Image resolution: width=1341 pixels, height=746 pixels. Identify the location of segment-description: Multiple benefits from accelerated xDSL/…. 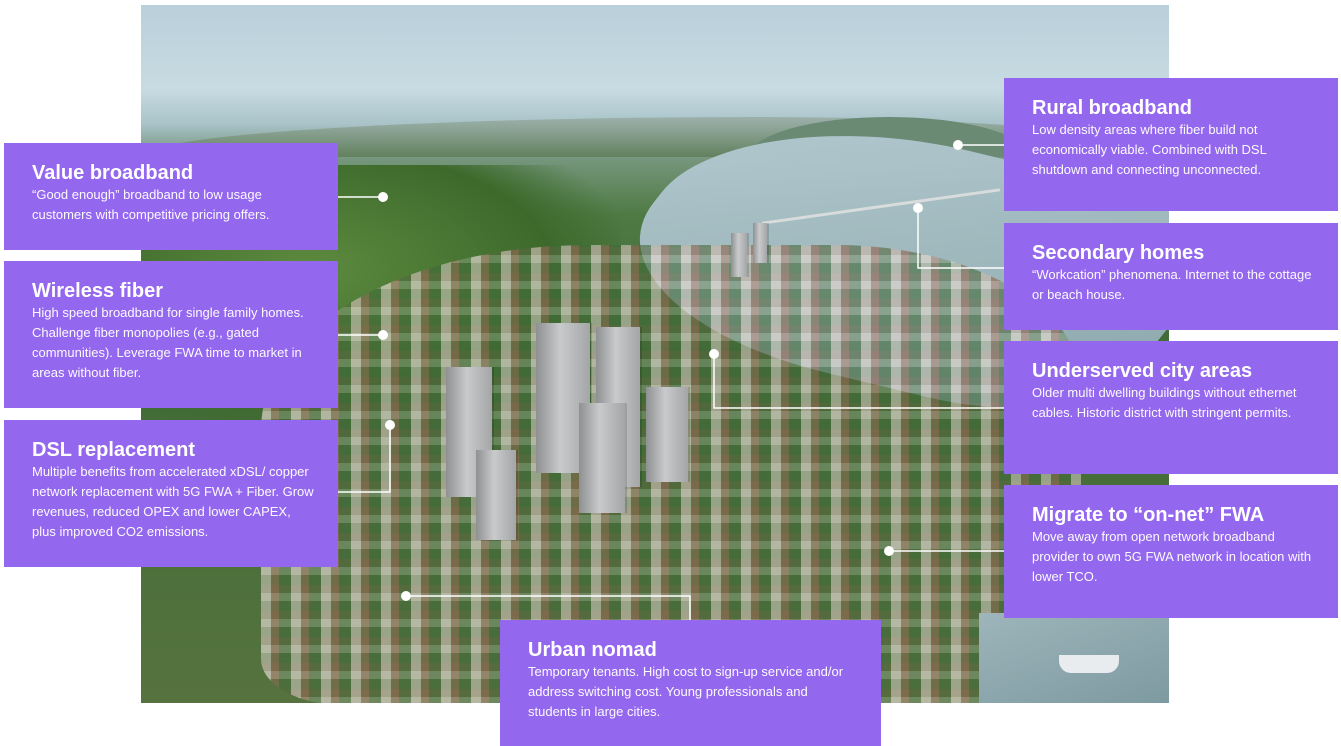
(173, 501).